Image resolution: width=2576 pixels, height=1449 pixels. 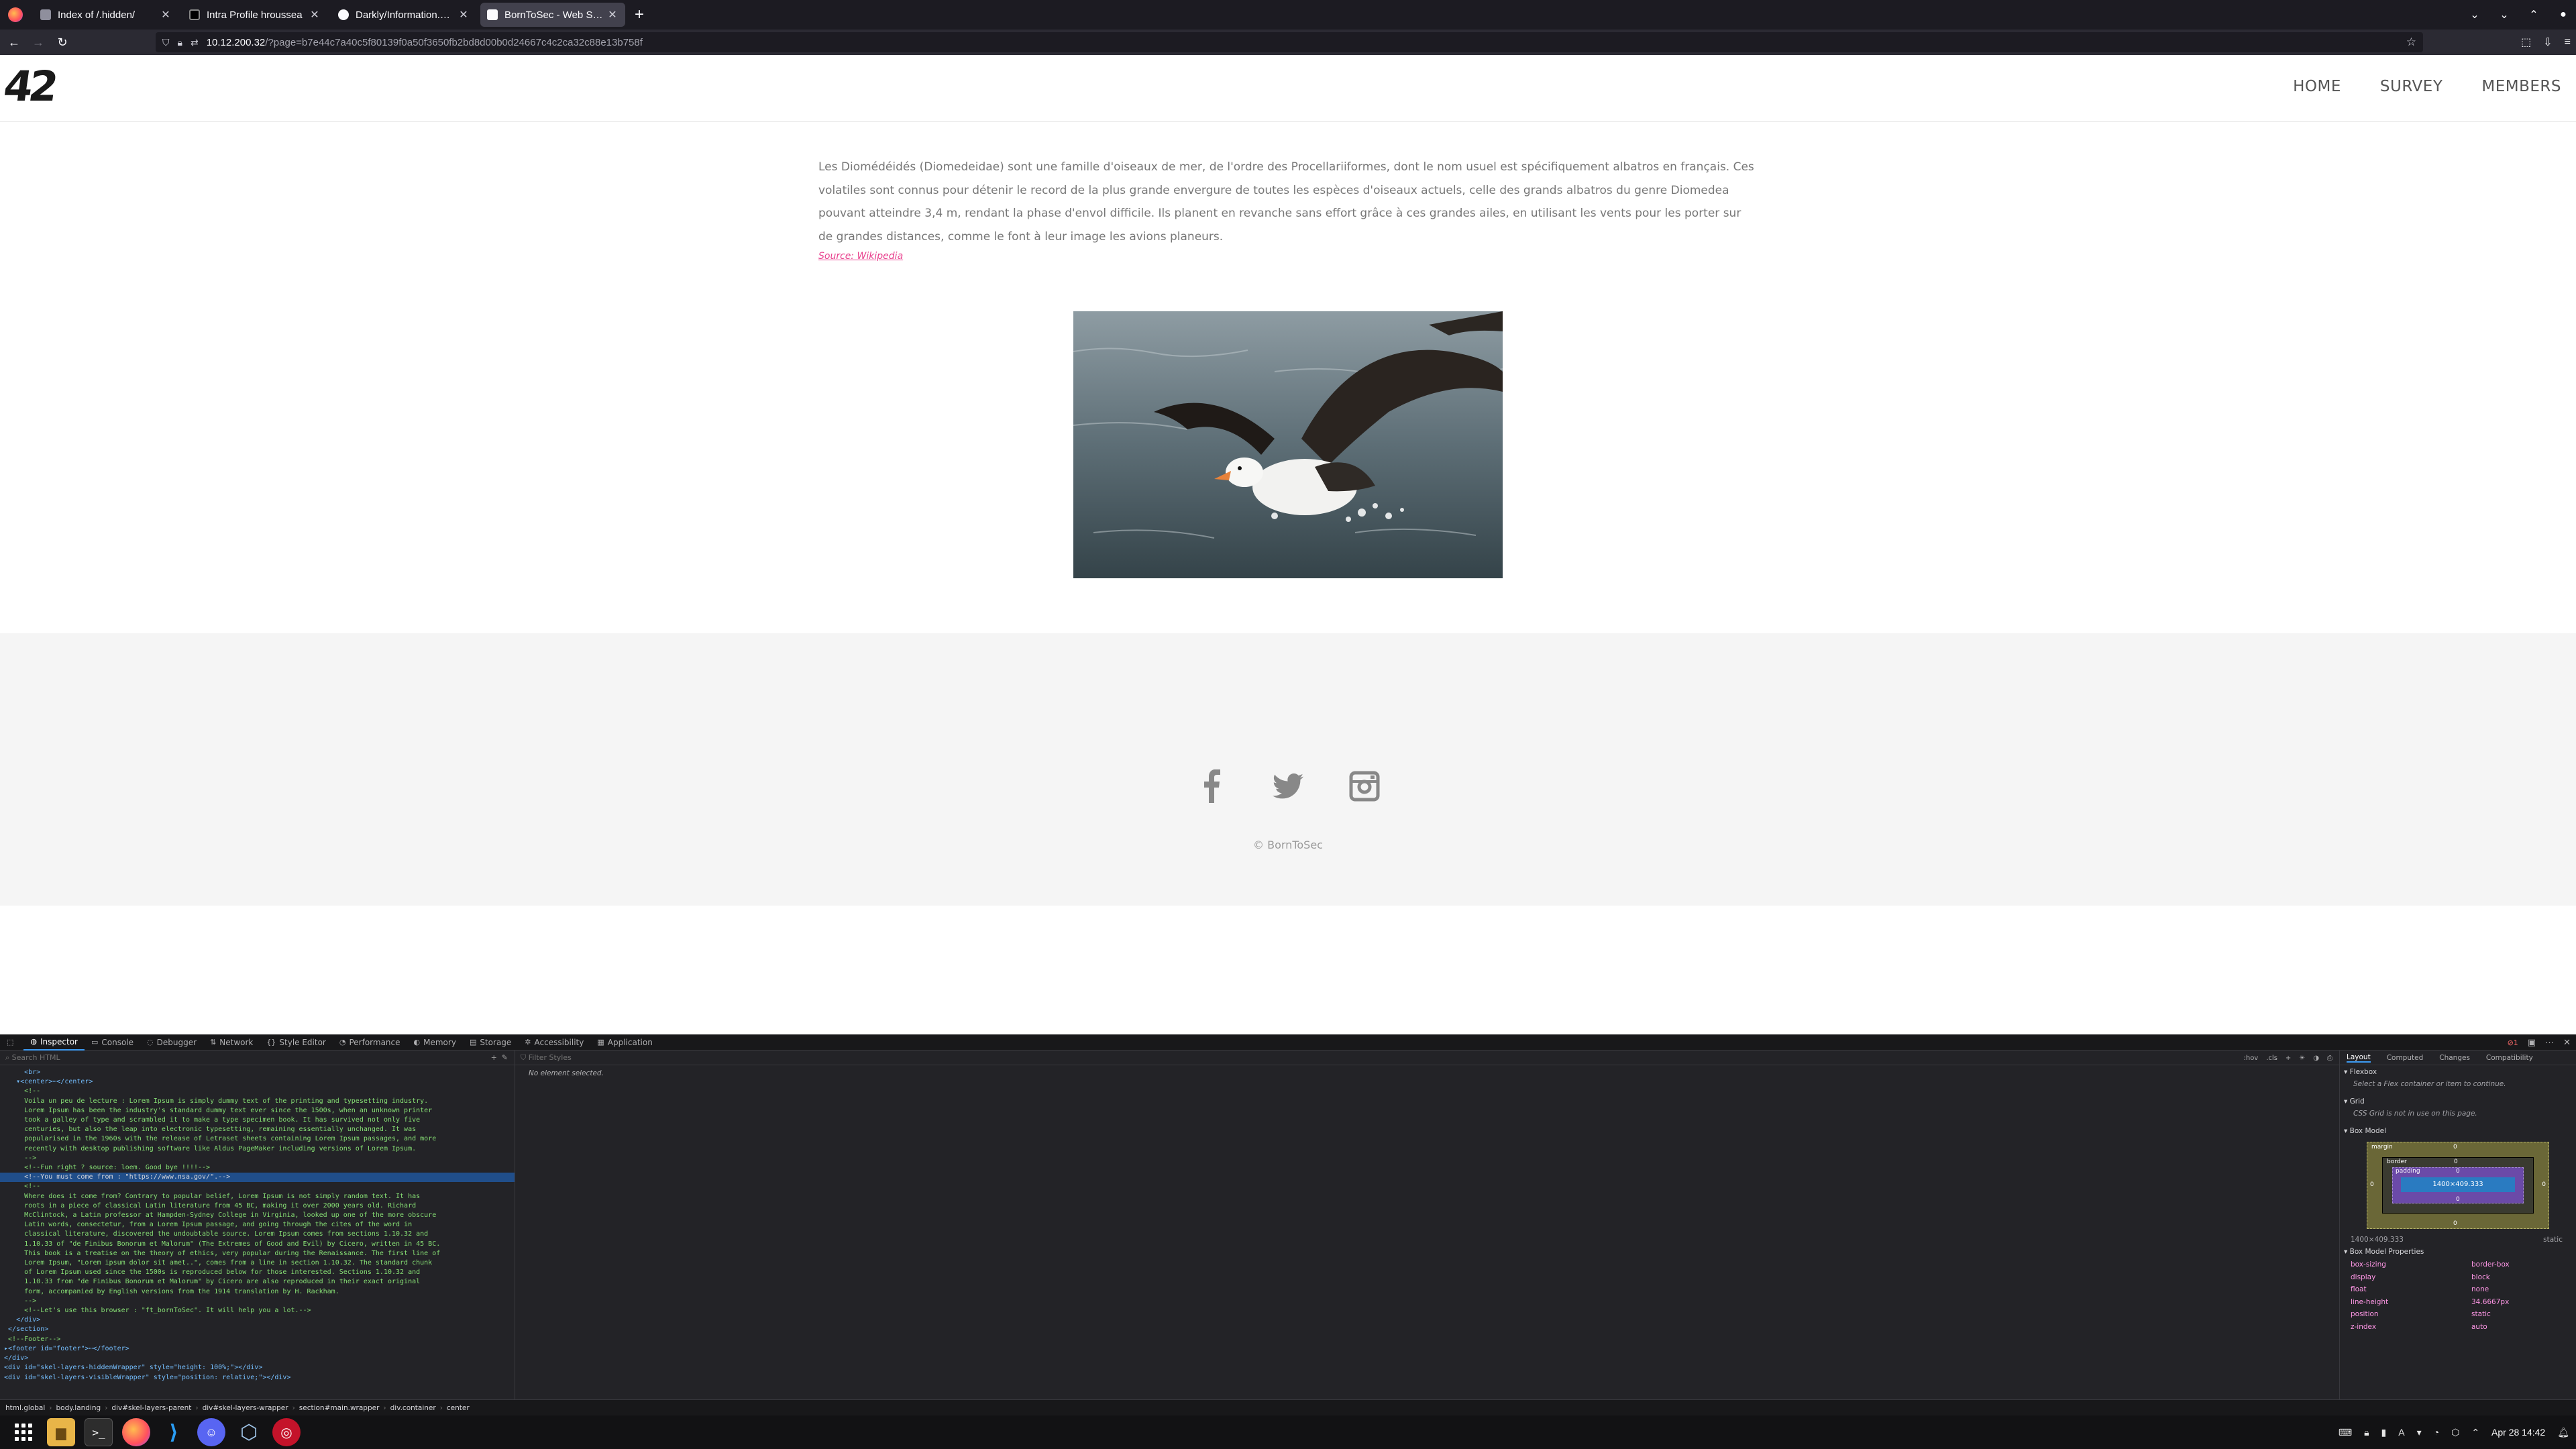 What do you see at coordinates (2411, 42) in the screenshot?
I see `bookmark-star-icon: ☆` at bounding box center [2411, 42].